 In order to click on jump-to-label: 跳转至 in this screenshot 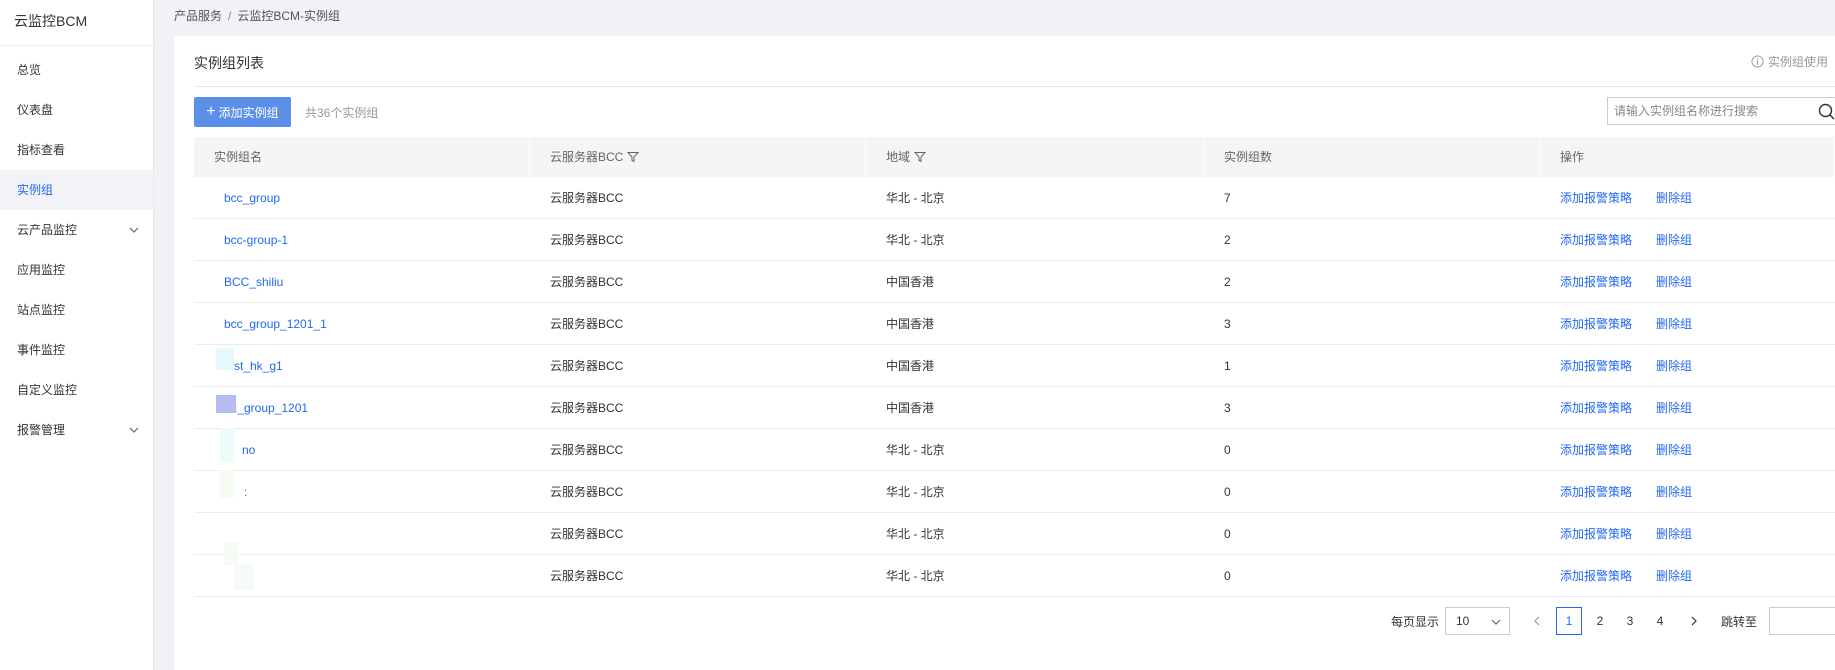, I will do `click(1739, 622)`.